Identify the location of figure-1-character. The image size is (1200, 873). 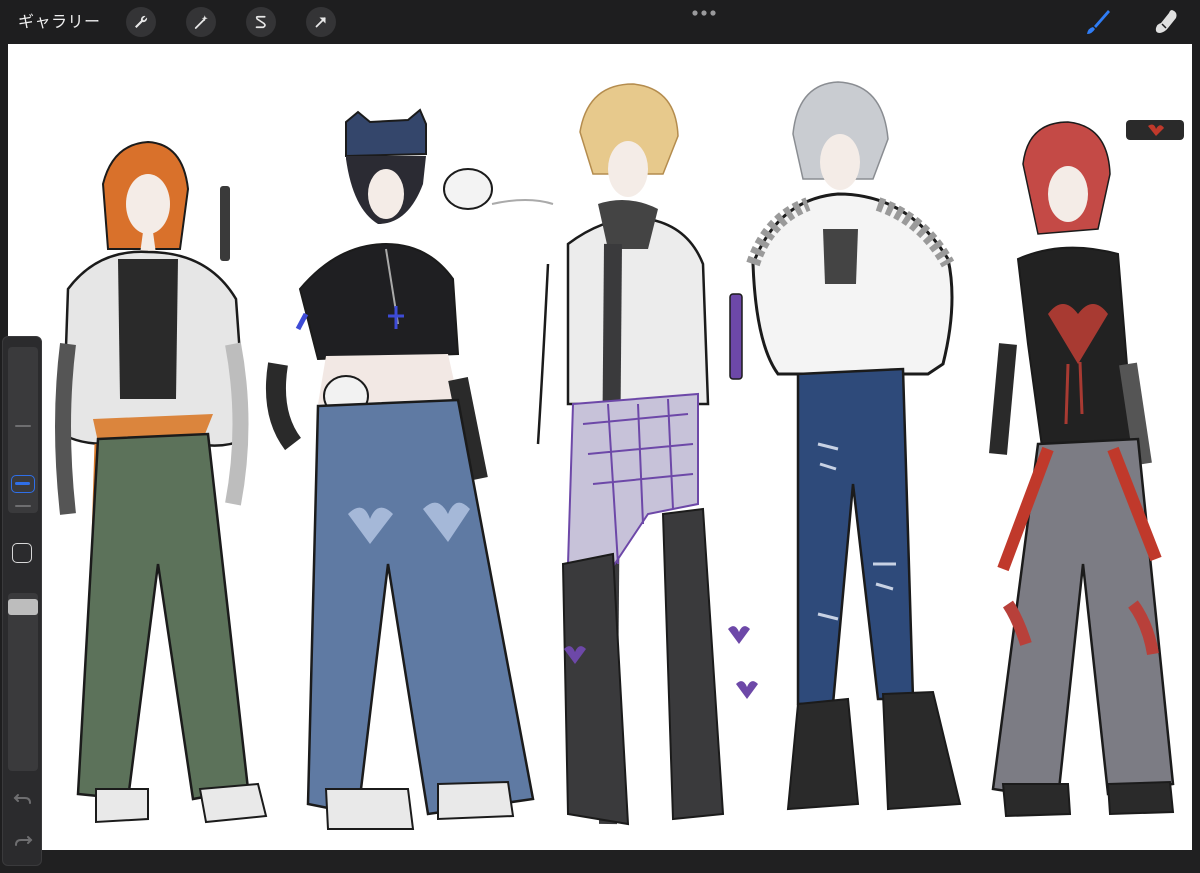
(161, 482).